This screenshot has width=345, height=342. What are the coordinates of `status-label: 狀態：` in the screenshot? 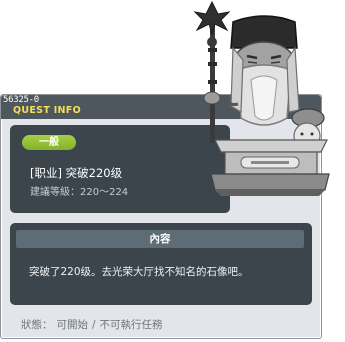 It's located at (37, 325).